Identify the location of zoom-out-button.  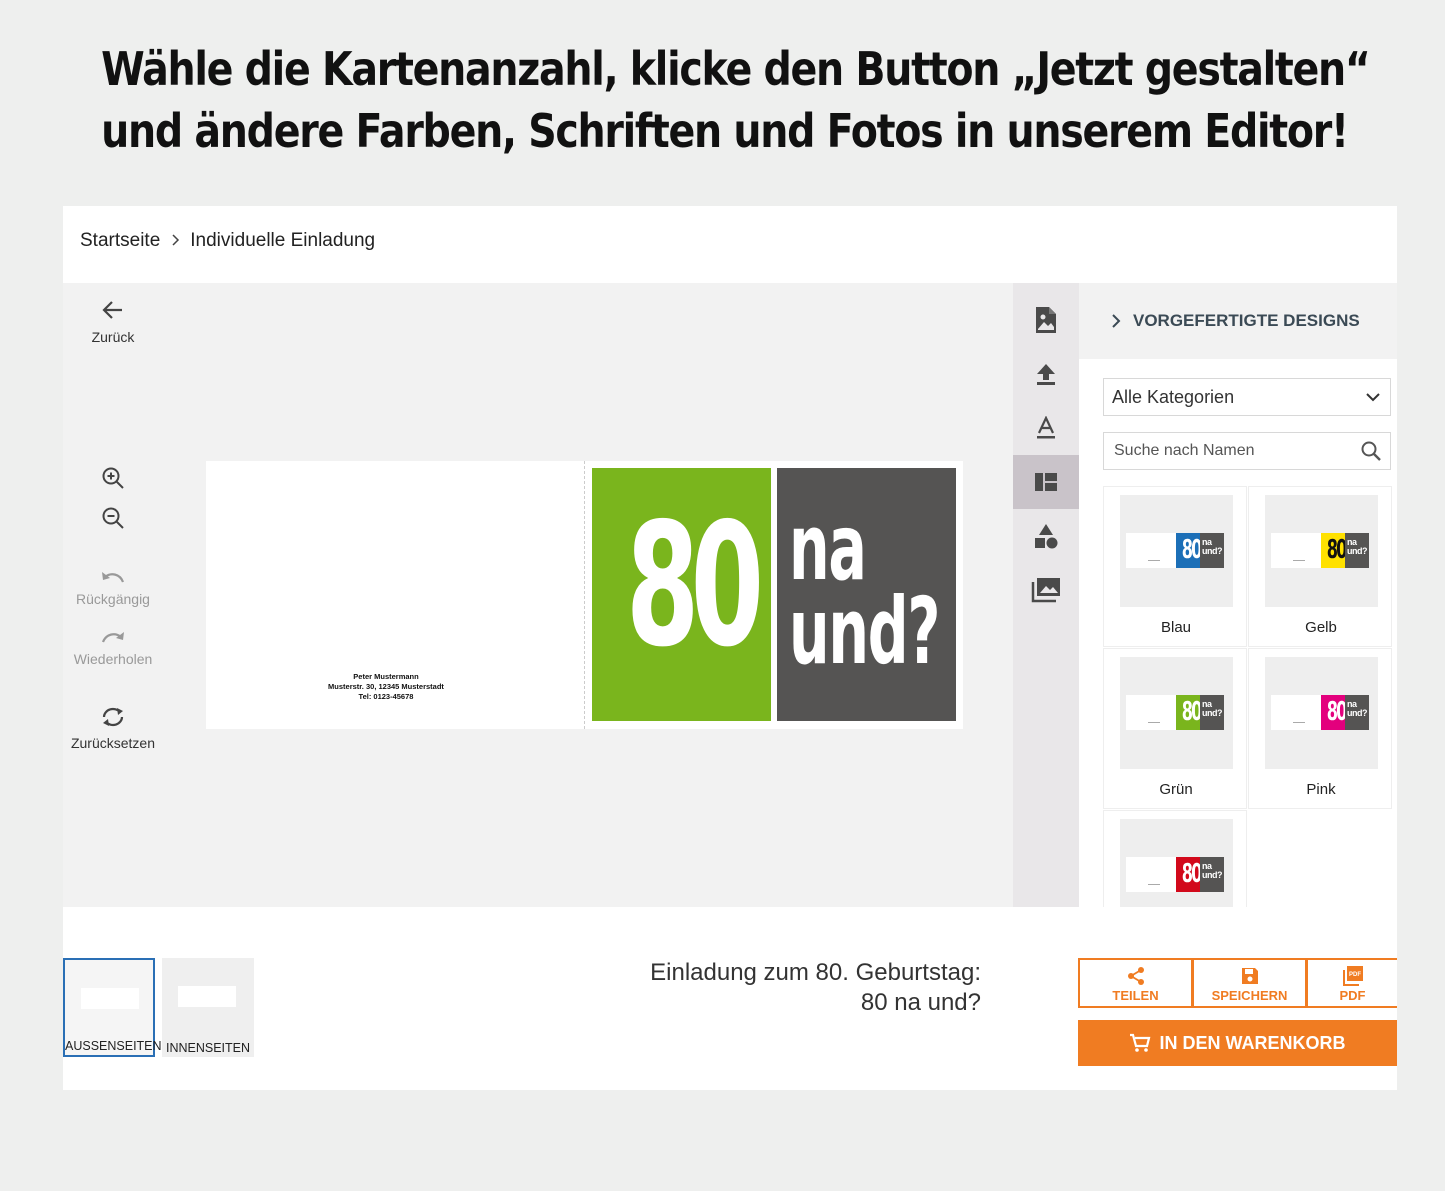
(113, 521).